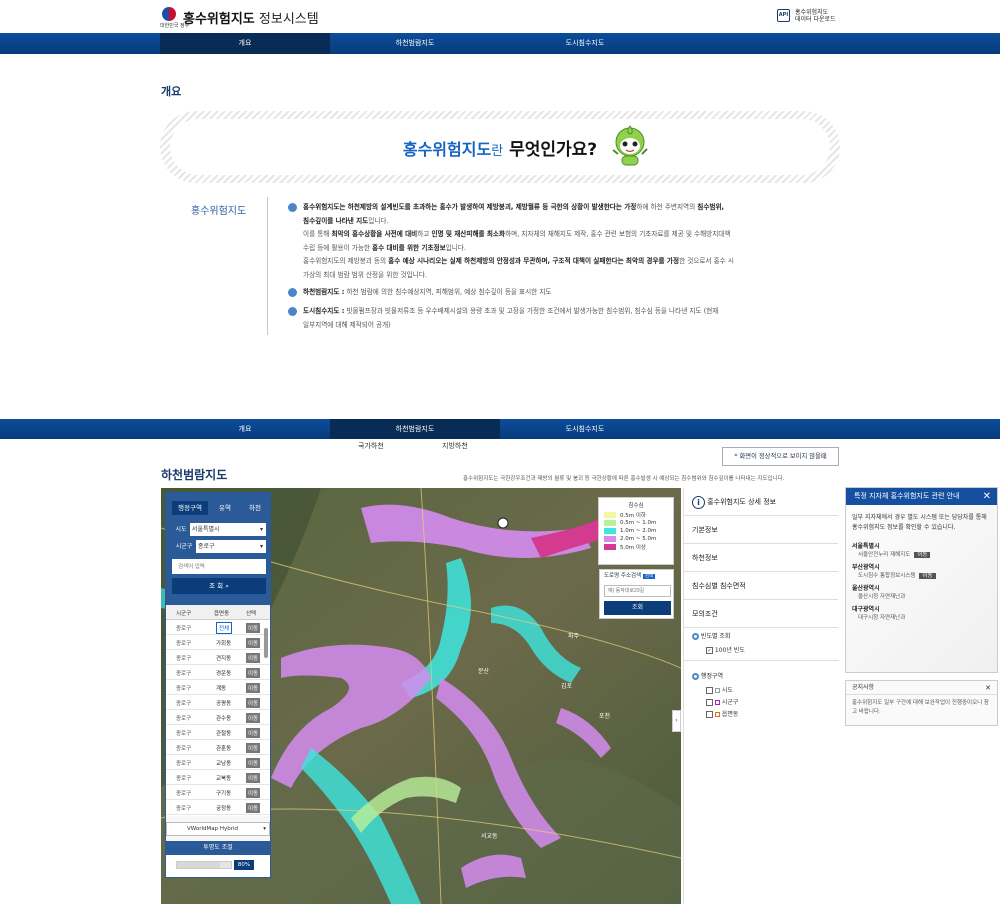 Image resolution: width=1000 pixels, height=904 pixels. I want to click on row-dong: 계동, so click(221, 689).